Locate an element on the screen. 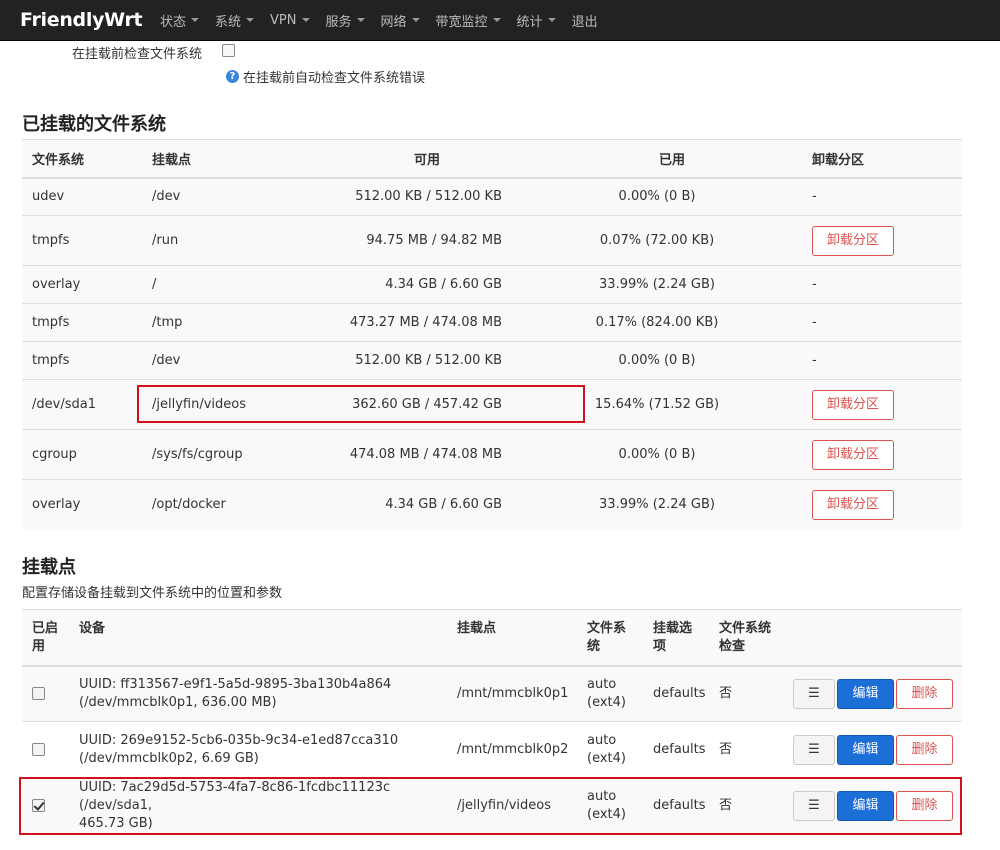 Image resolution: width=1000 pixels, height=850 pixels. nav-item-1: 系统 is located at coordinates (234, 20).